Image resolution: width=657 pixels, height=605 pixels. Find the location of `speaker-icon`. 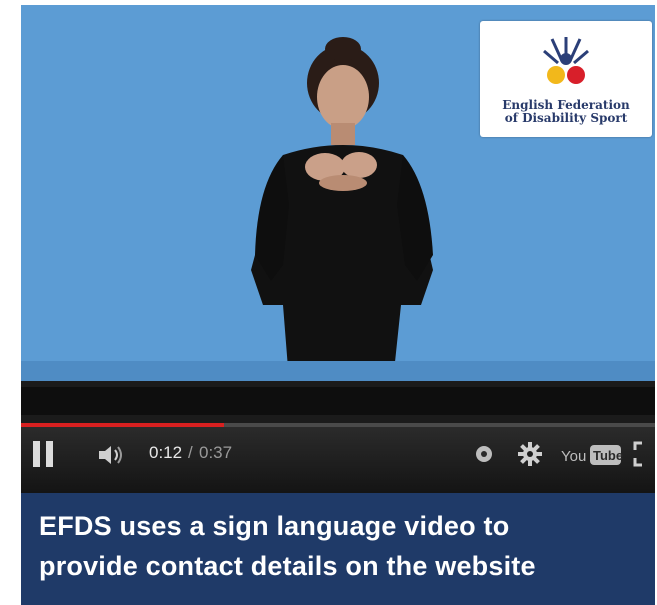

speaker-icon is located at coordinates (110, 455).